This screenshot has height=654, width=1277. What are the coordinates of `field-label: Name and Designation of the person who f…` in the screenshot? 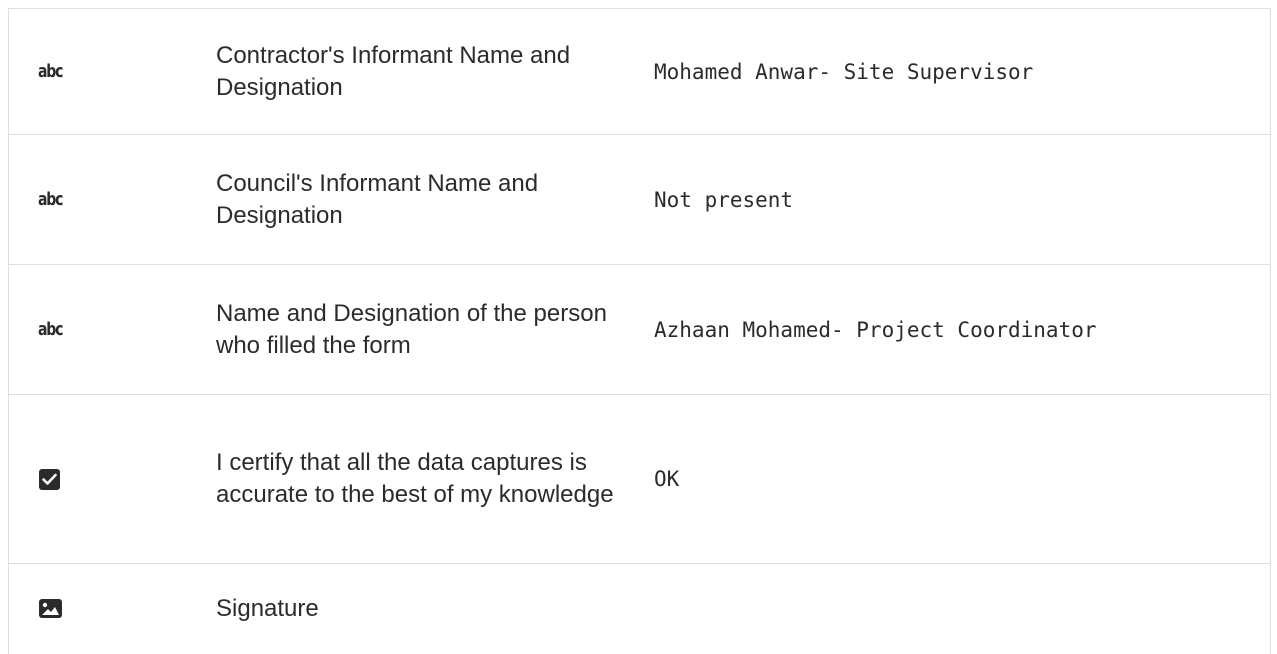 It's located at (411, 329).